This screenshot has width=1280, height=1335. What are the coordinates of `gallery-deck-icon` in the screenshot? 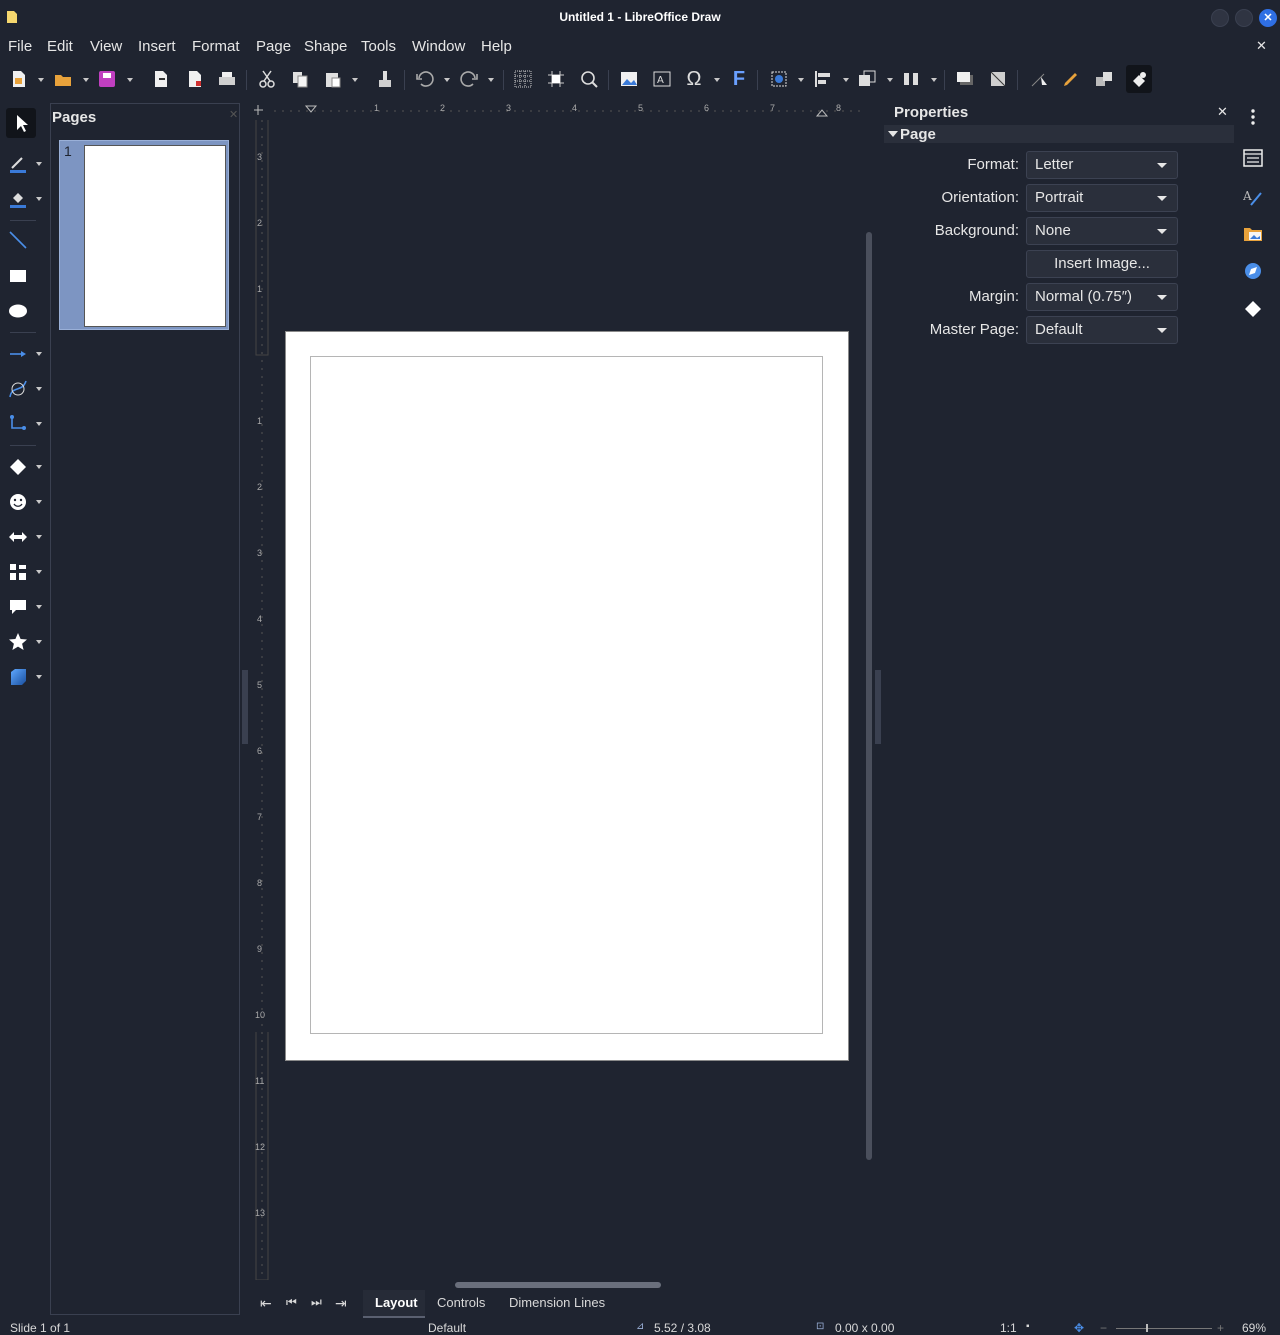 It's located at (1253, 233).